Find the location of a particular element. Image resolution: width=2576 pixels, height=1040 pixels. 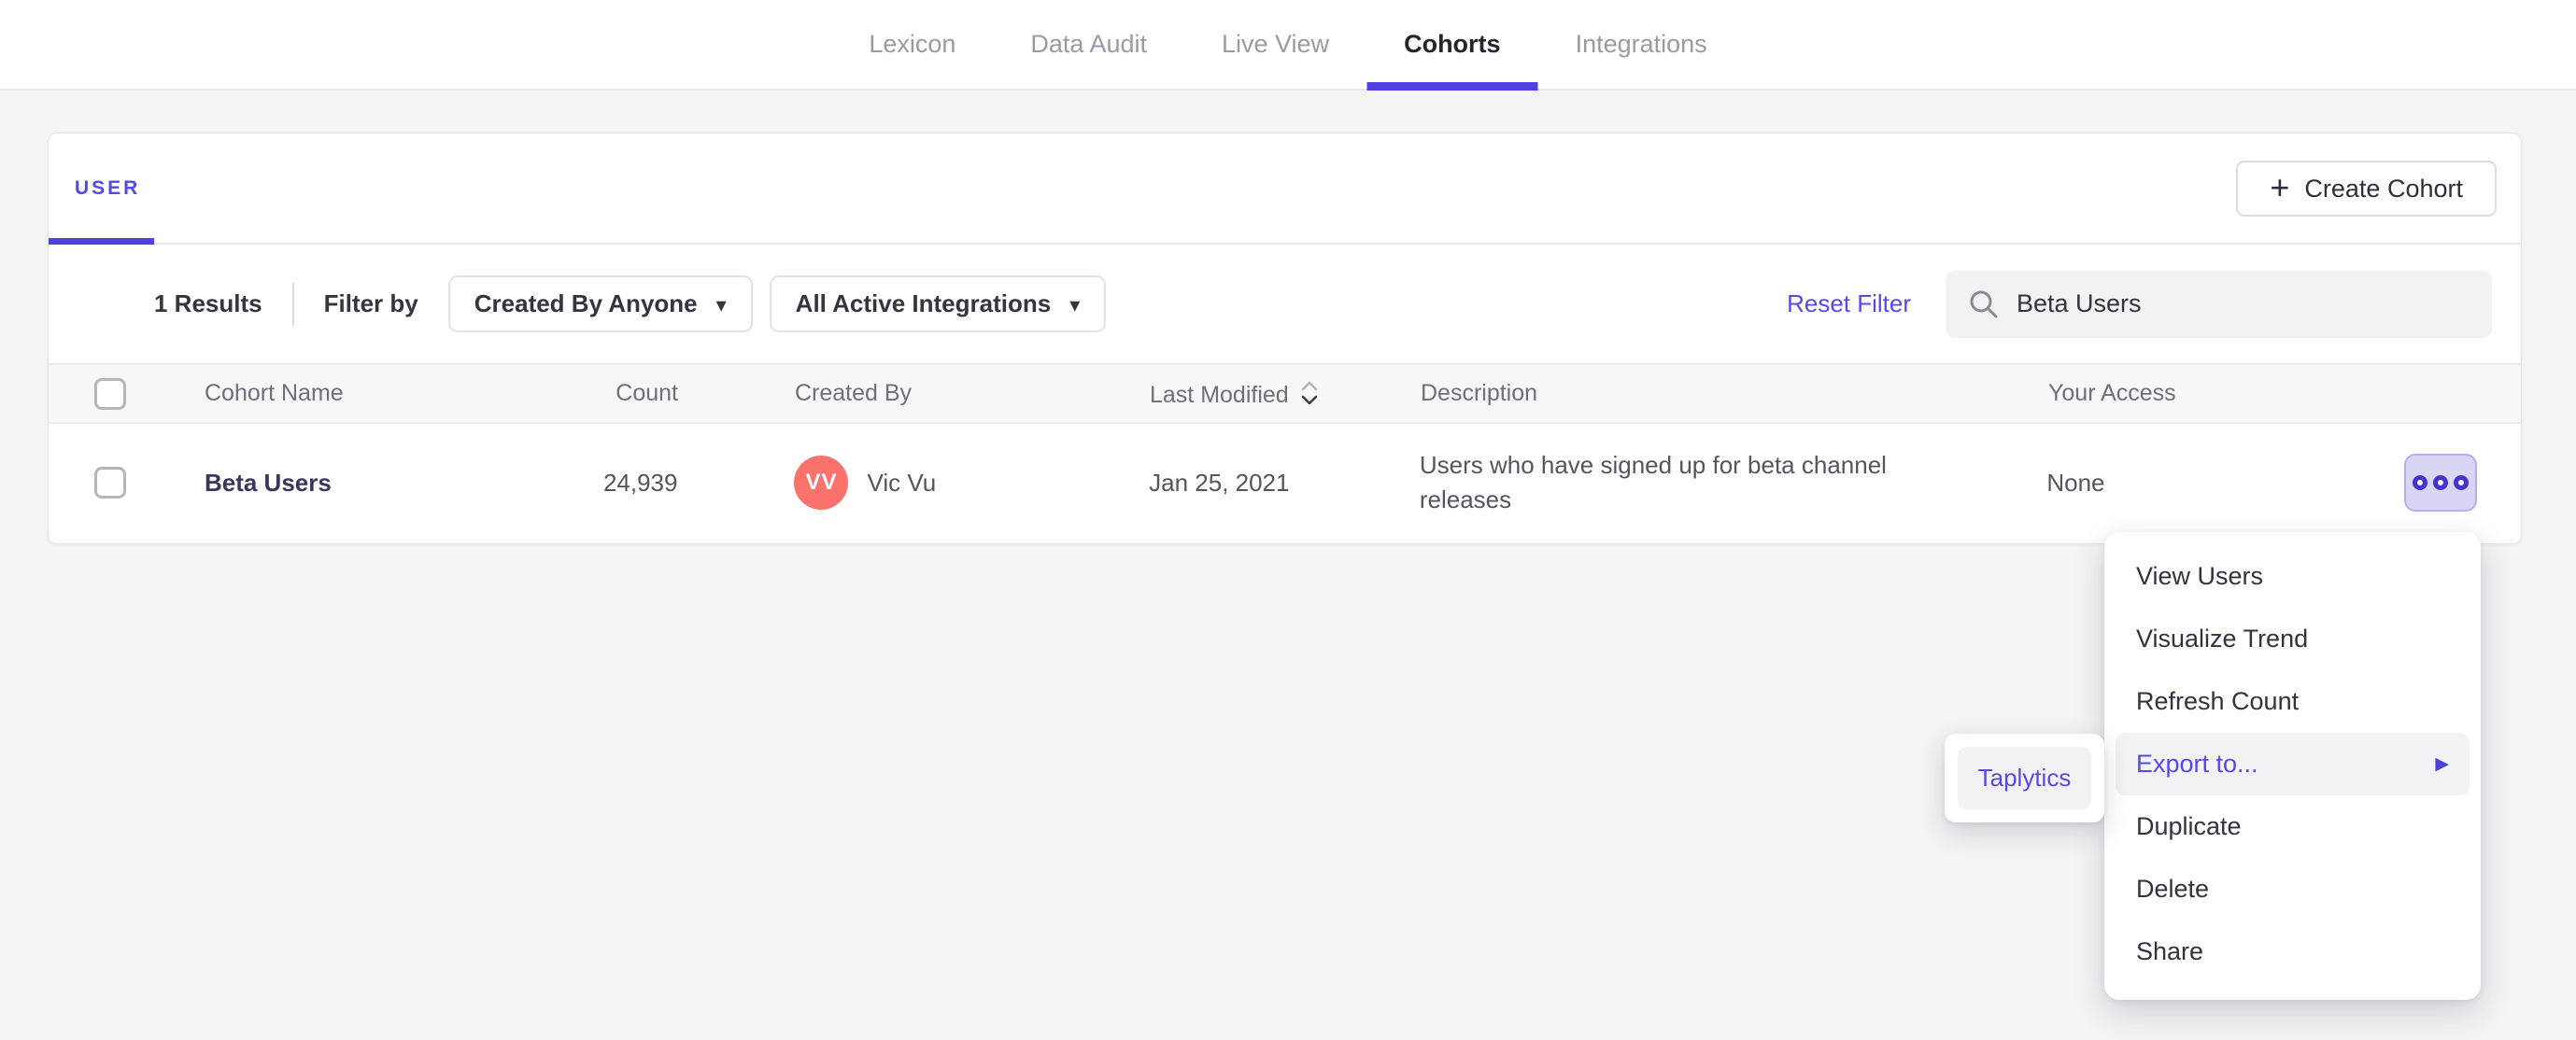

tab-live-view: Live View is located at coordinates (1275, 44).